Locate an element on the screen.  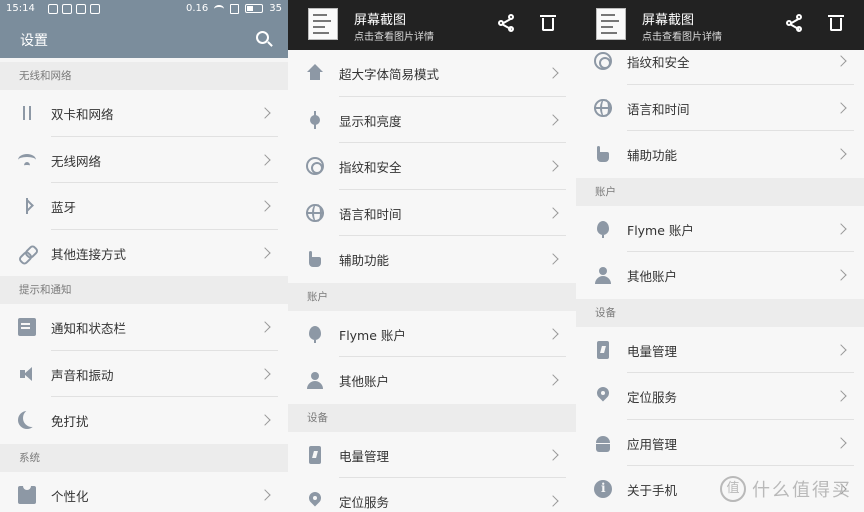
app-icon is located at coordinates (81, 9).